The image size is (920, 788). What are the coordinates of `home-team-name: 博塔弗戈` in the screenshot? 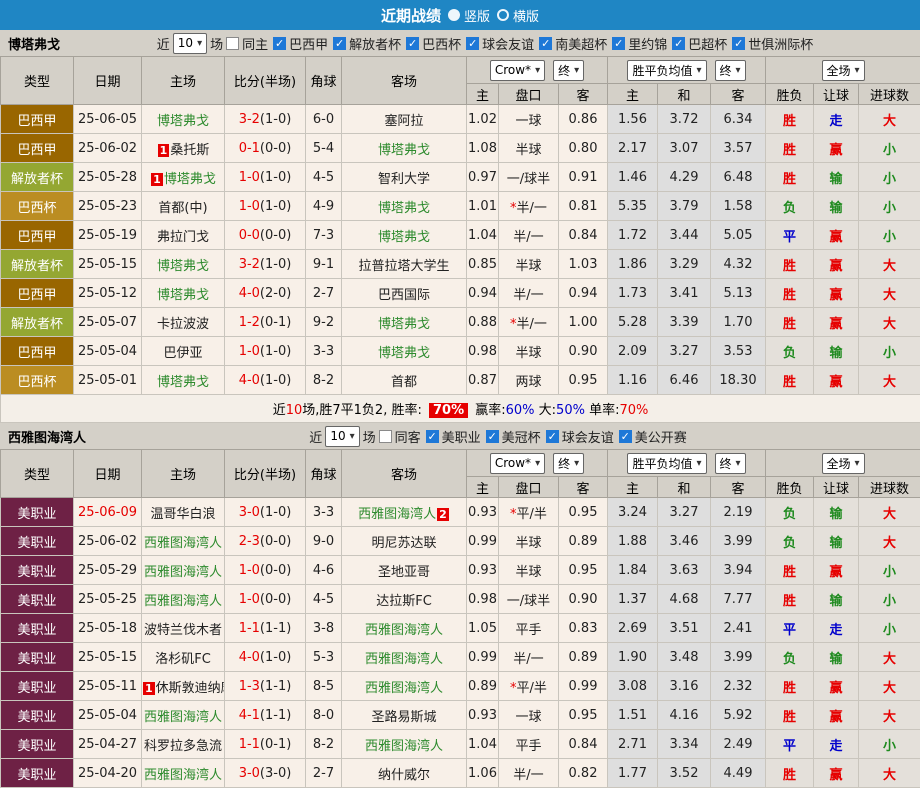 It's located at (183, 266).